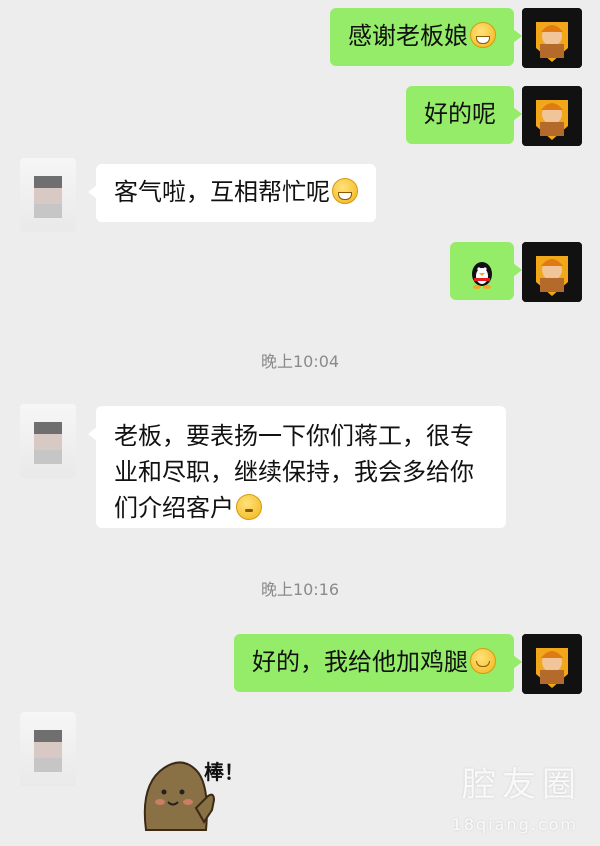  Describe the element at coordinates (514, 824) in the screenshot. I see `watermark-url: 18qiang.com` at that location.